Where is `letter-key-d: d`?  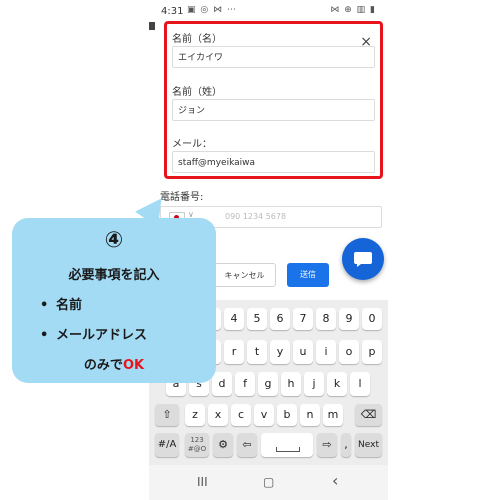 letter-key-d: d is located at coordinates (222, 384).